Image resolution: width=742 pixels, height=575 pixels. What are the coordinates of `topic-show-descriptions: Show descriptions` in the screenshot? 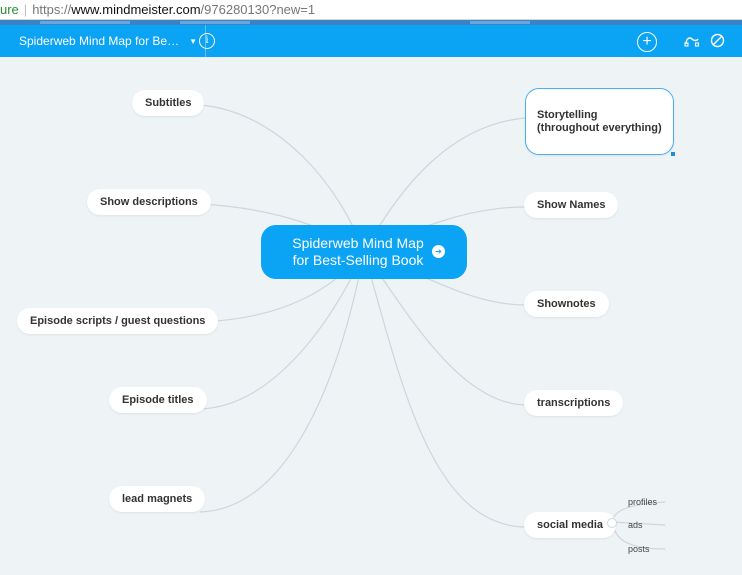 It's located at (149, 202).